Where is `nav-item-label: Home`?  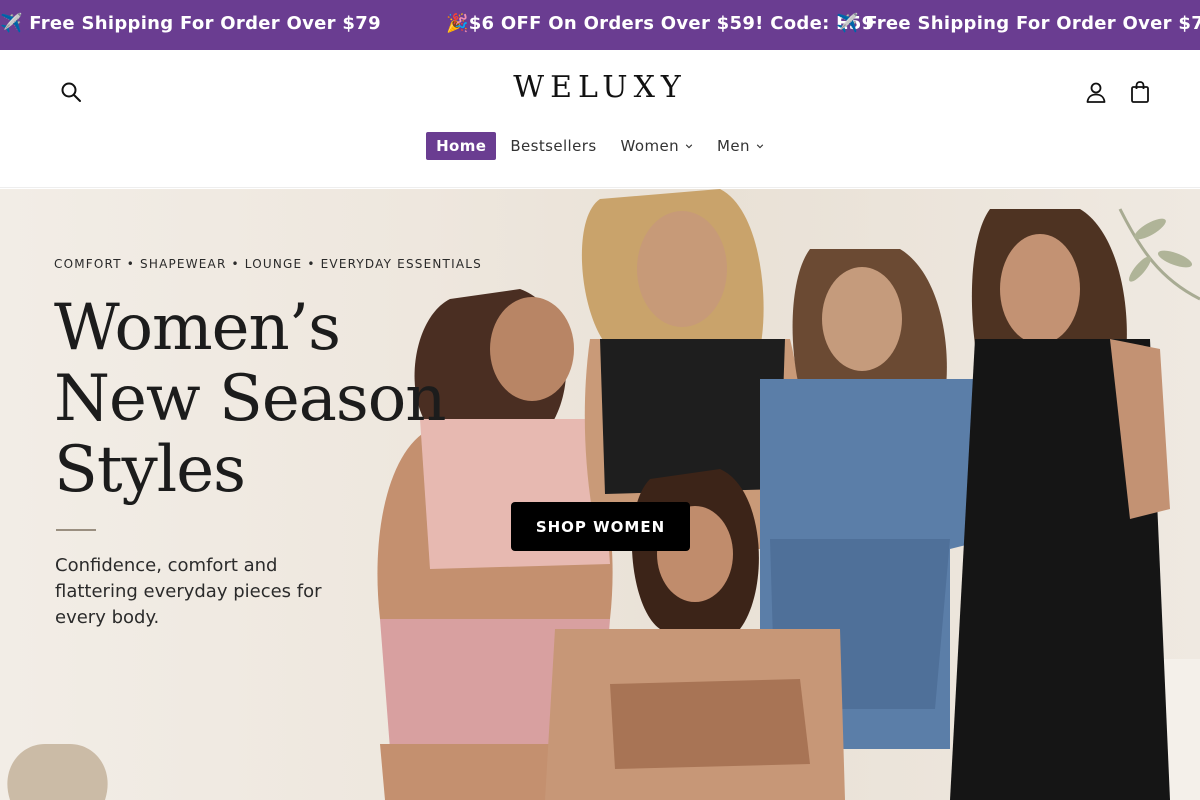
nav-item-label: Home is located at coordinates (461, 146).